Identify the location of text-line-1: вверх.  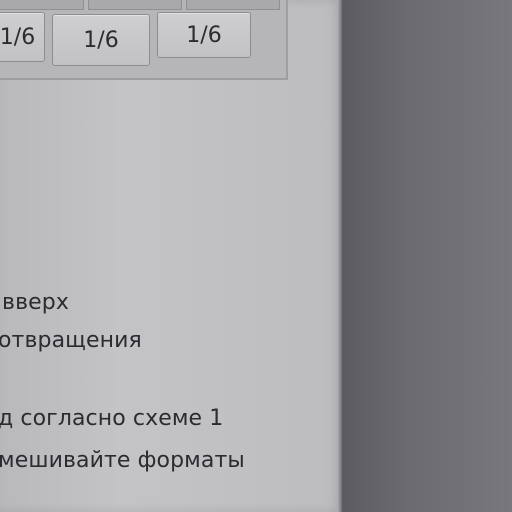
(35, 302).